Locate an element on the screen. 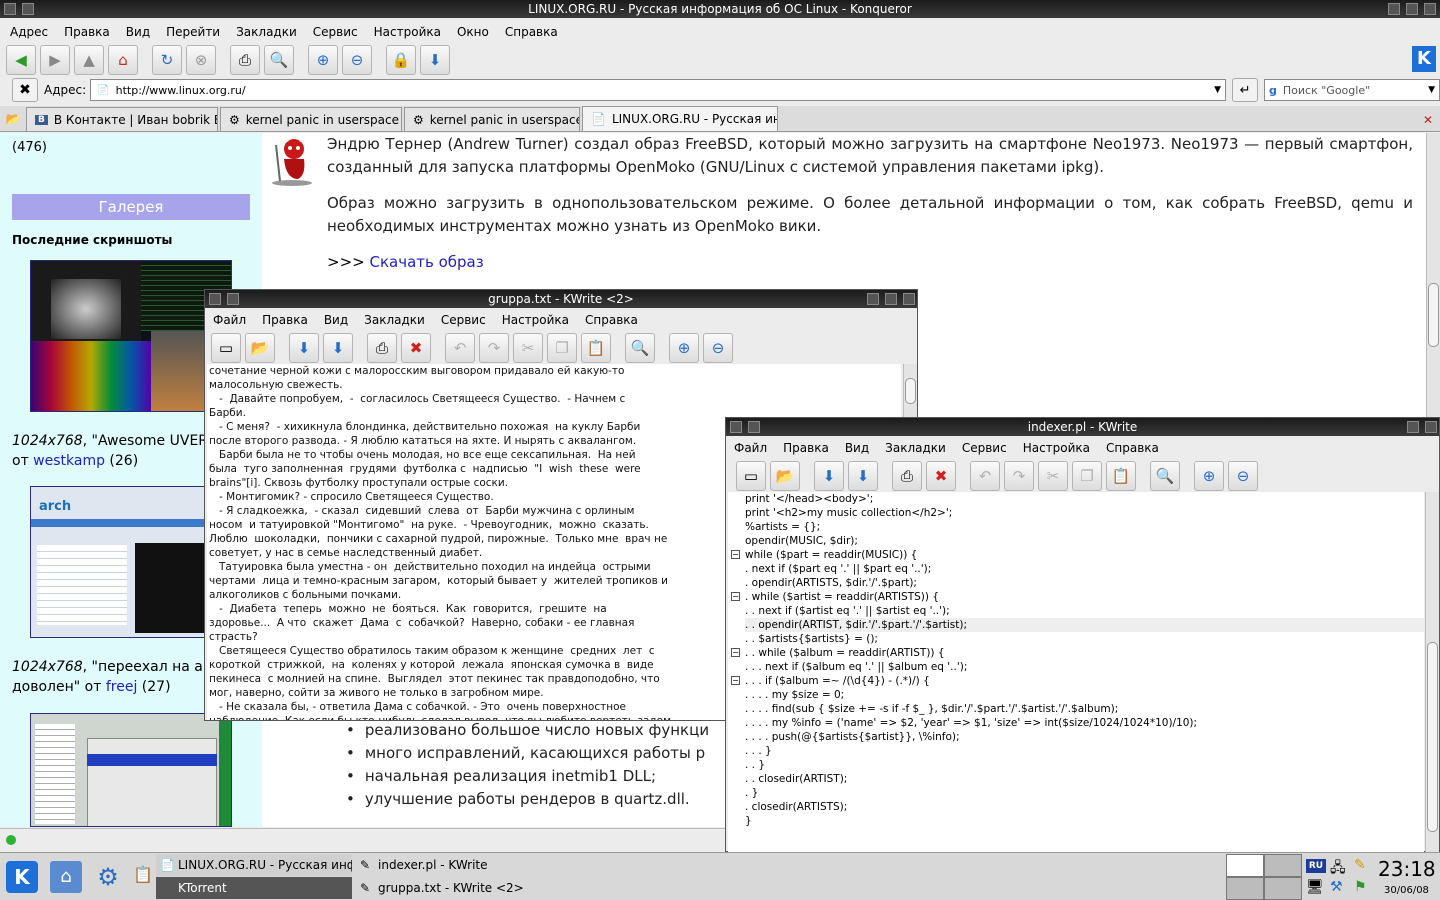 The height and width of the screenshot is (900, 1440). copy-icon: ❐ is located at coordinates (562, 348).